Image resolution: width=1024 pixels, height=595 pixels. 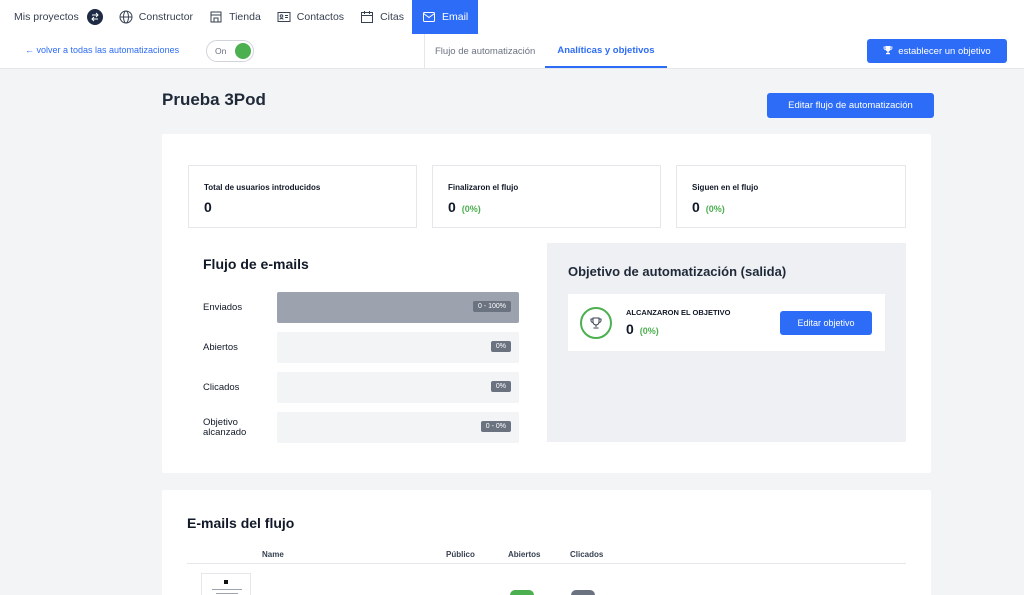 I want to click on flow-bar-badge: 0 - 100%, so click(x=491, y=306).